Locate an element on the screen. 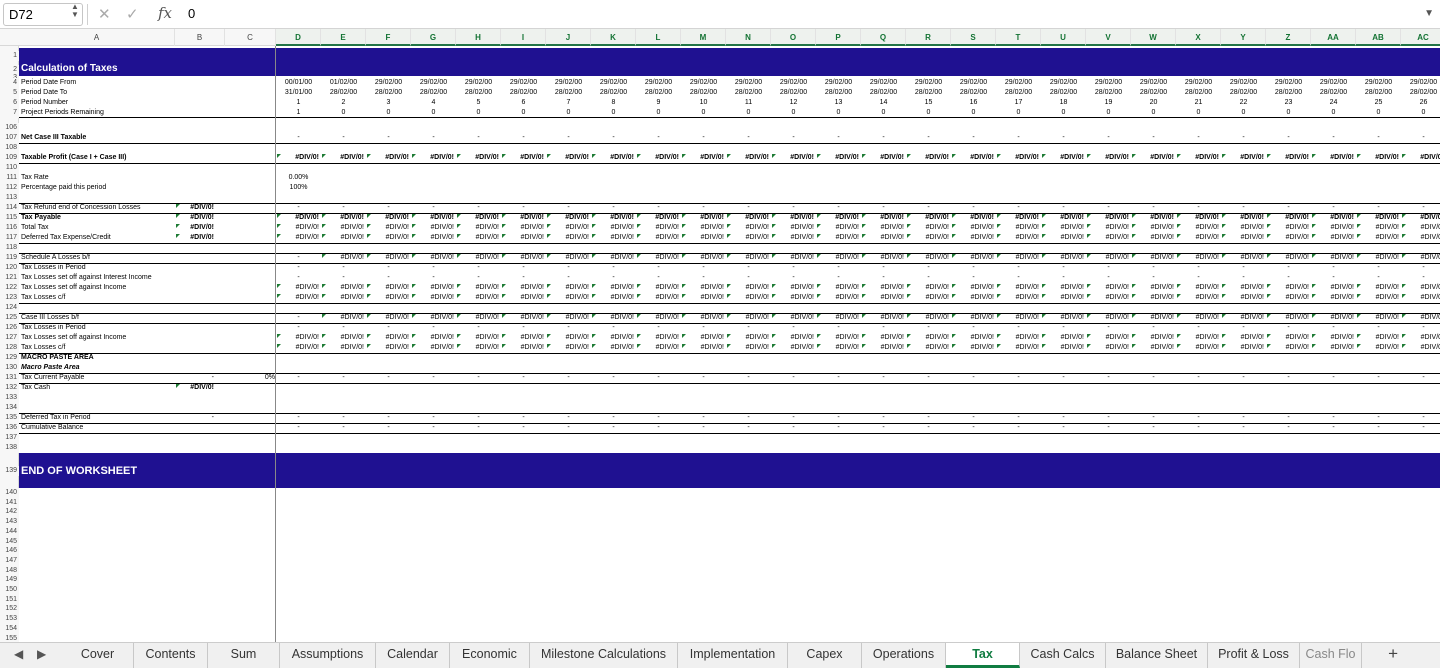  row-number: 1 is located at coordinates (9, 56).